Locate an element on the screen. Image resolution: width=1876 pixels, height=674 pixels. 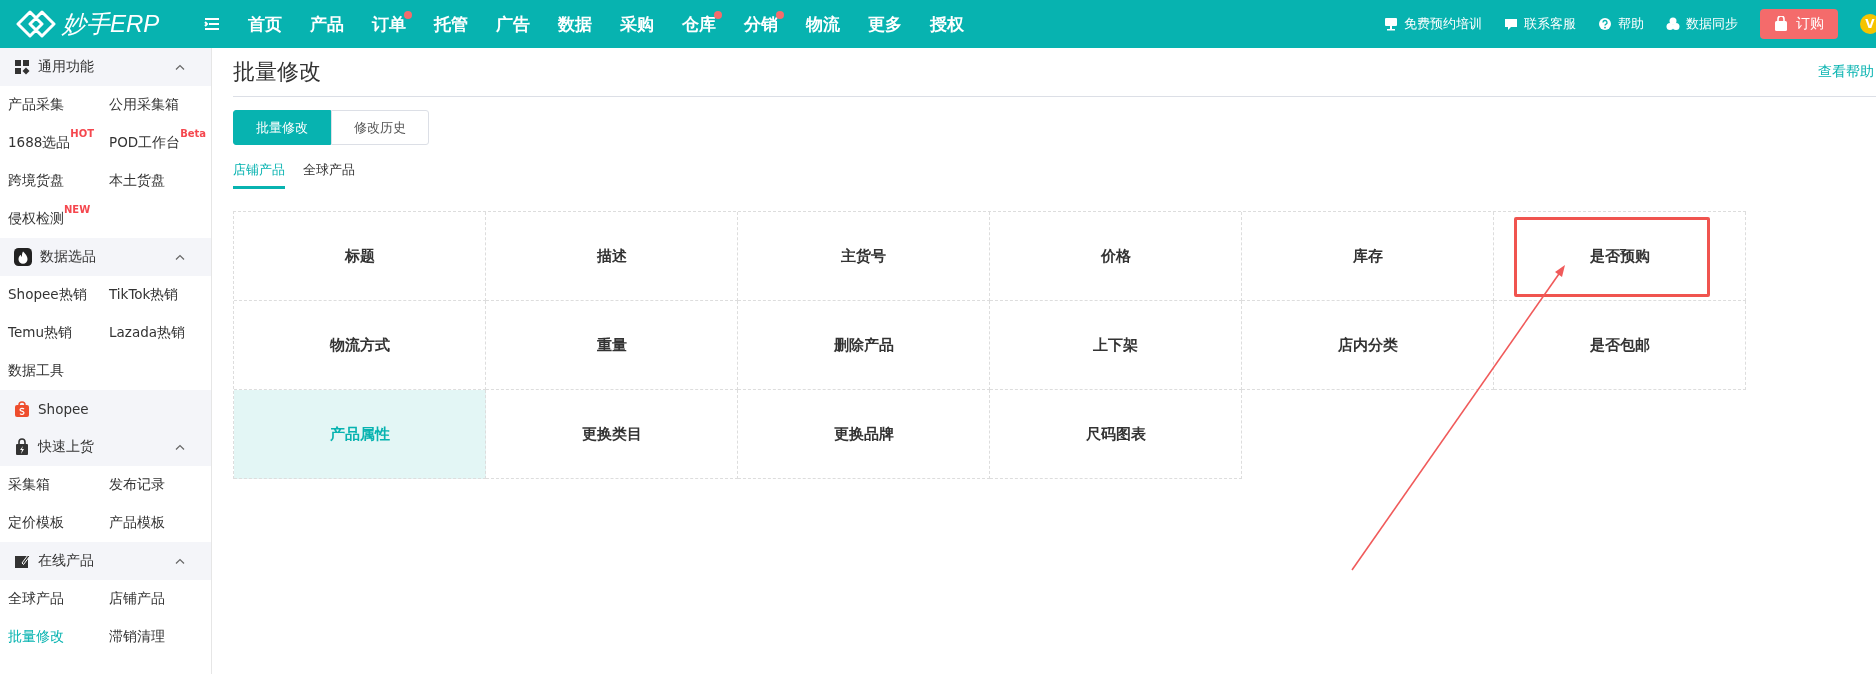
edit-icon is located at coordinates (22, 561).